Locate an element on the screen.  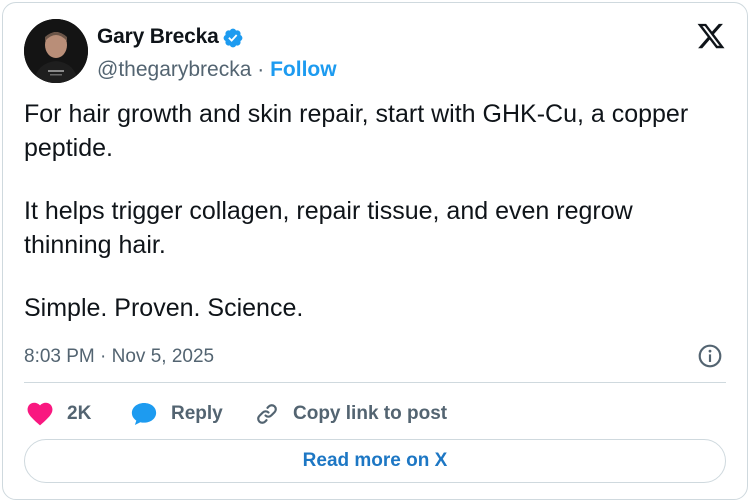
info-icon is located at coordinates (710, 356).